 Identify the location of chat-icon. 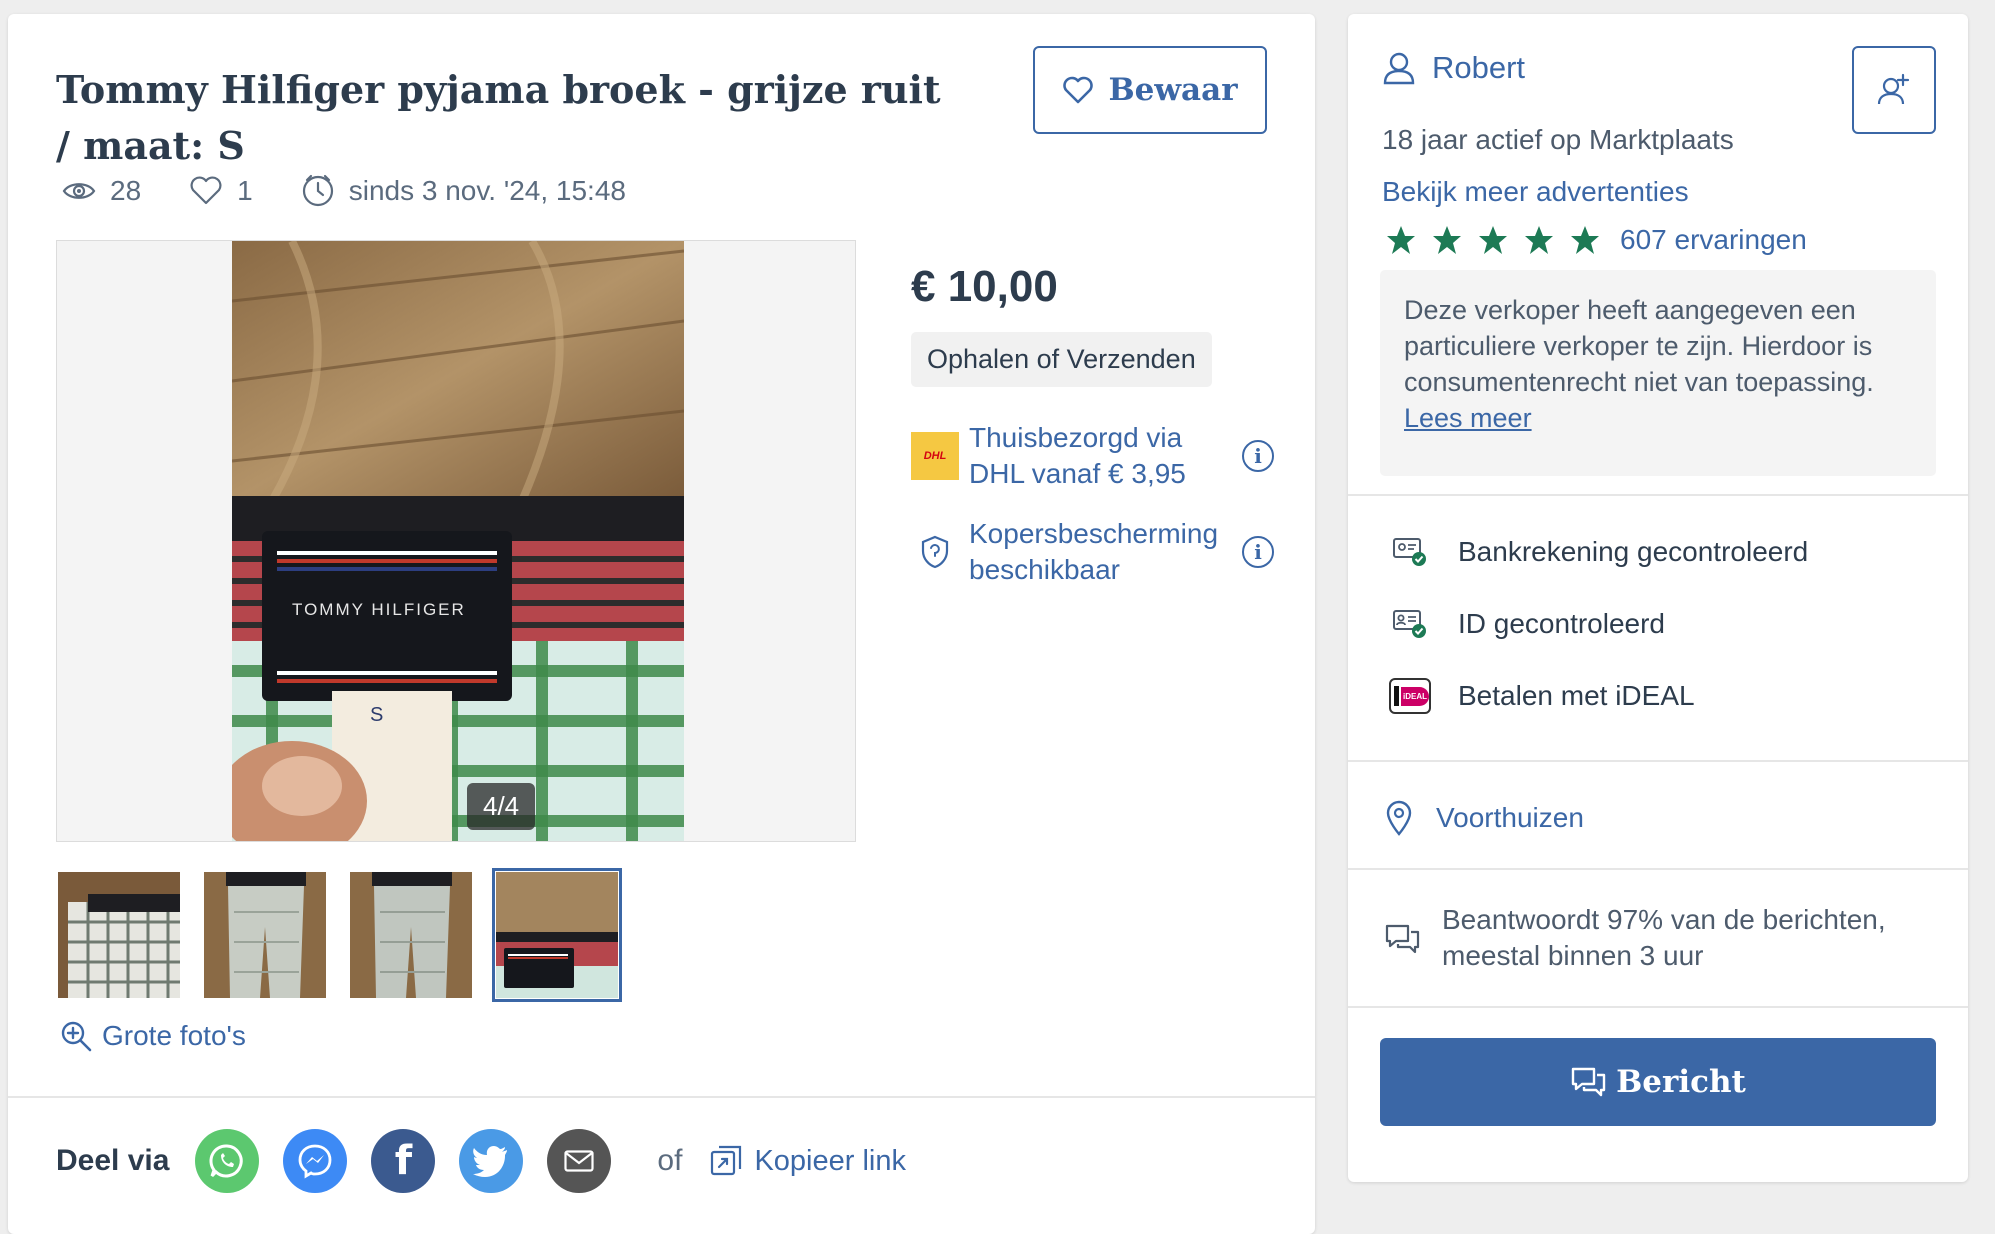
(1588, 1082).